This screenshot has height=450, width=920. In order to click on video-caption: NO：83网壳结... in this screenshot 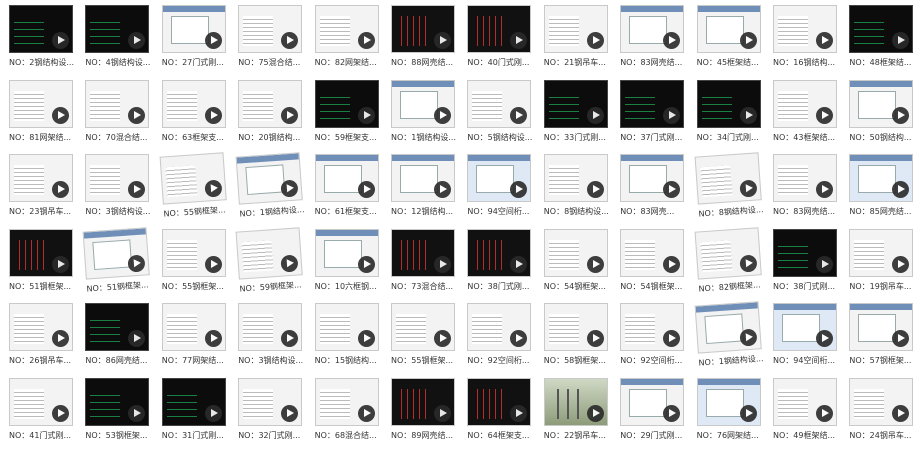, I will do `click(811, 212)`.